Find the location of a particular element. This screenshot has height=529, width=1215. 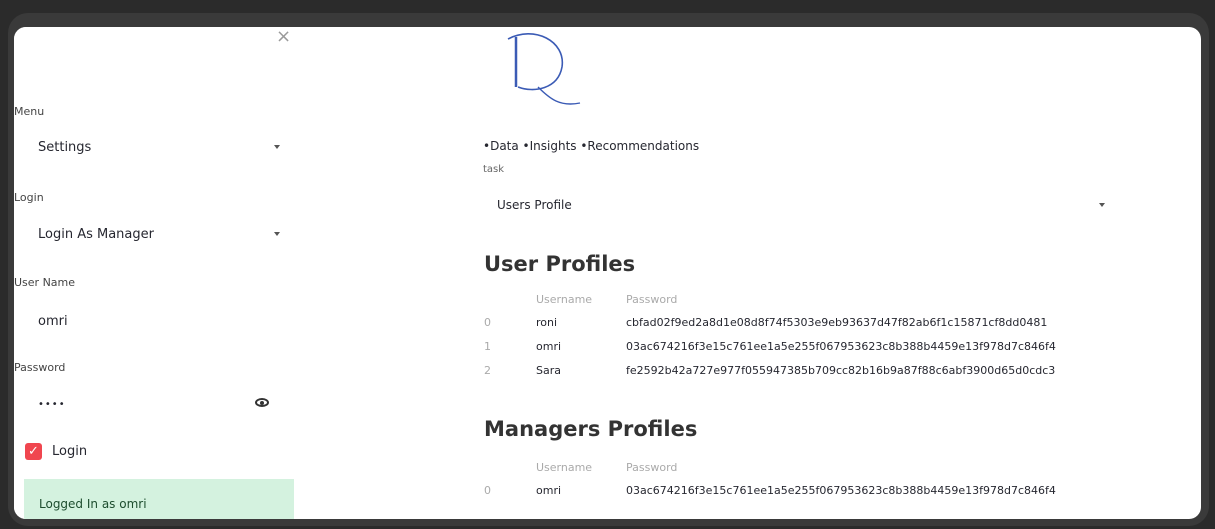

row-index: 2 is located at coordinates (487, 370).